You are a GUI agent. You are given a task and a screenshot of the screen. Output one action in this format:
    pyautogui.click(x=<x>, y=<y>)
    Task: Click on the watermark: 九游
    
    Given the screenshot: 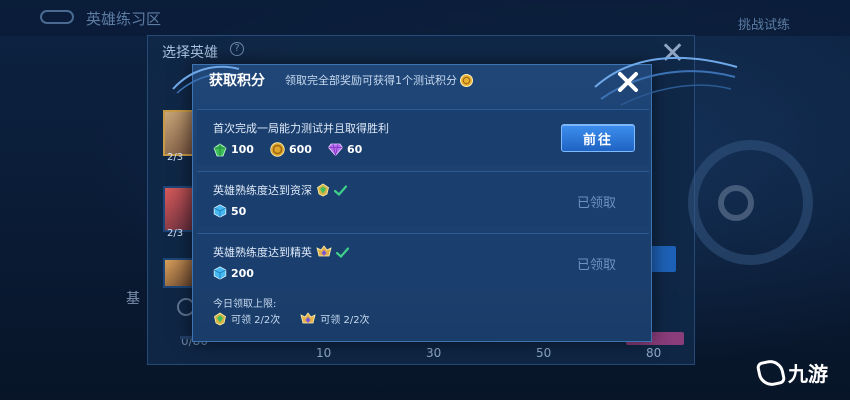 What is the action you would take?
    pyautogui.click(x=791, y=372)
    